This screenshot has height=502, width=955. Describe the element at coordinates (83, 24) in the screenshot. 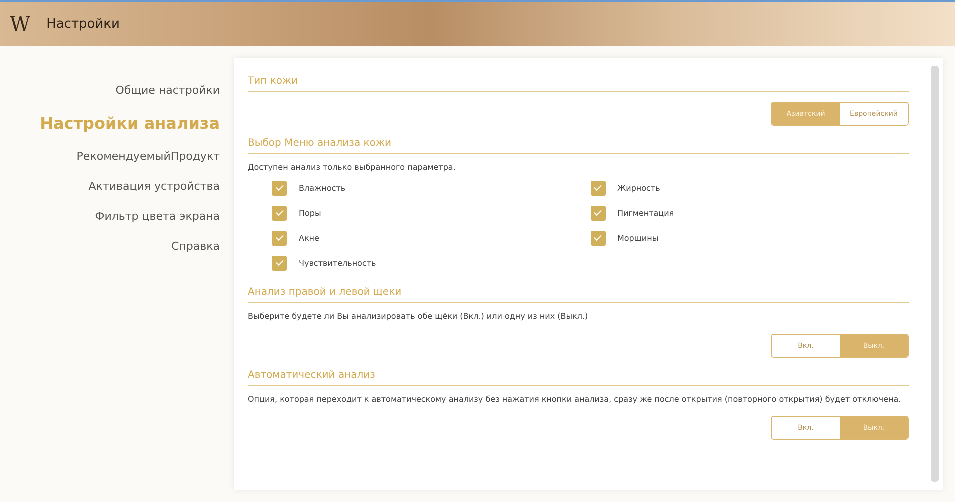

I see `window-title: Настройки` at that location.